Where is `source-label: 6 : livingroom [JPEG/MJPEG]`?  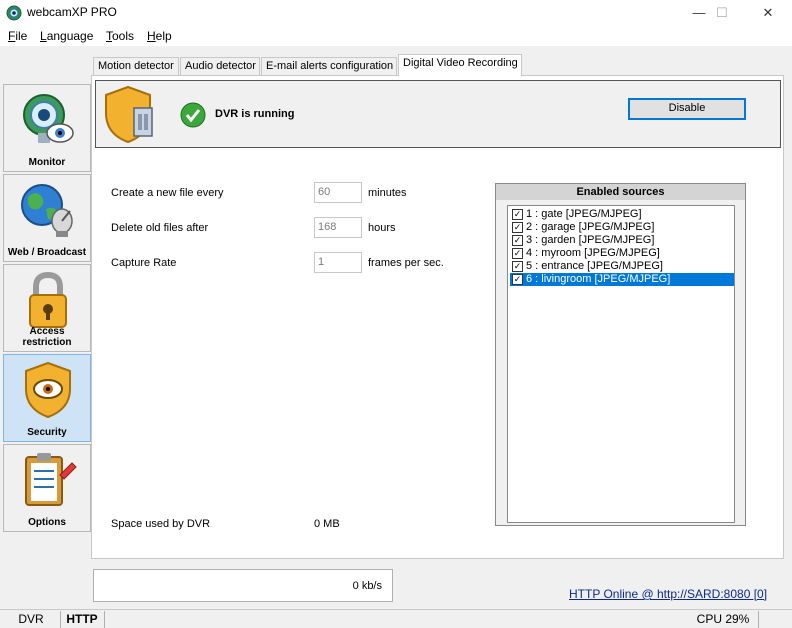 source-label: 6 : livingroom [JPEG/MJPEG] is located at coordinates (598, 279).